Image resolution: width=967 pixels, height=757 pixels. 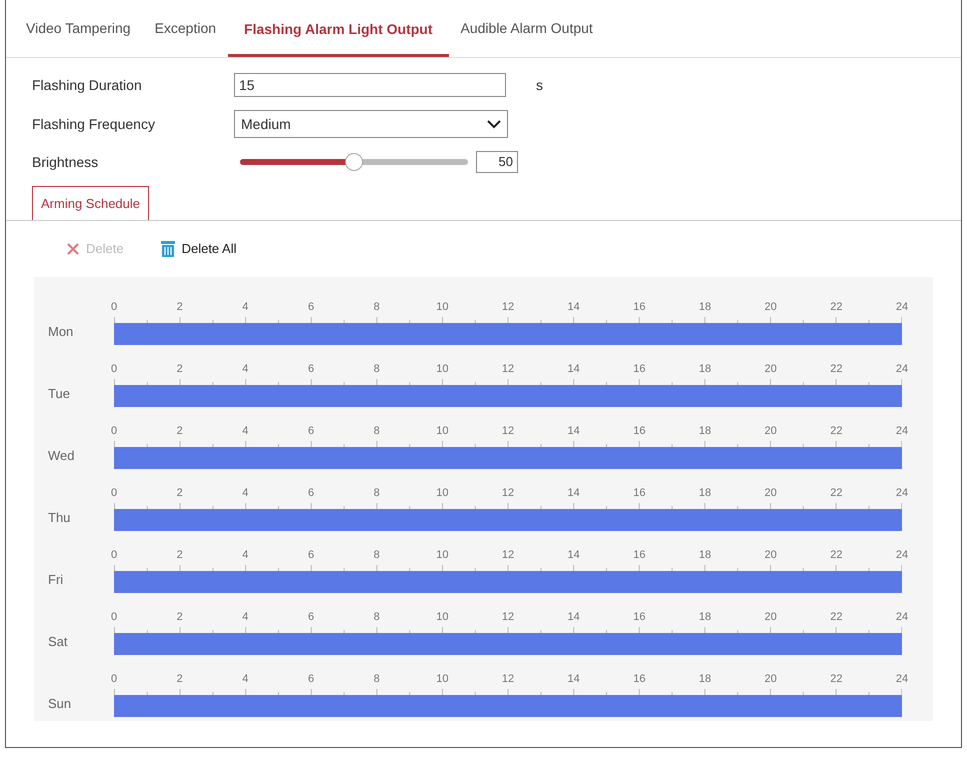 What do you see at coordinates (539, 85) in the screenshot?
I see `unit-label: s` at bounding box center [539, 85].